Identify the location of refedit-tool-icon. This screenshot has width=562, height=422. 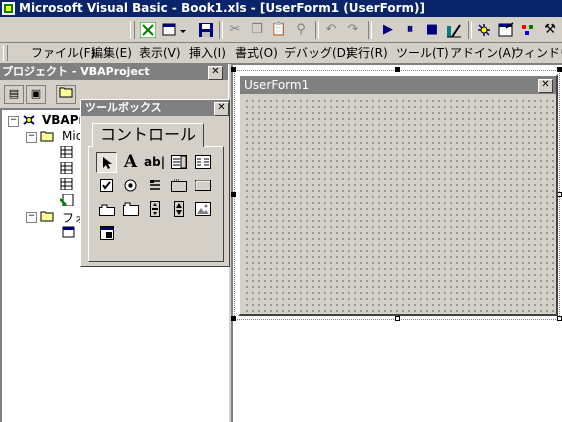
(106, 233).